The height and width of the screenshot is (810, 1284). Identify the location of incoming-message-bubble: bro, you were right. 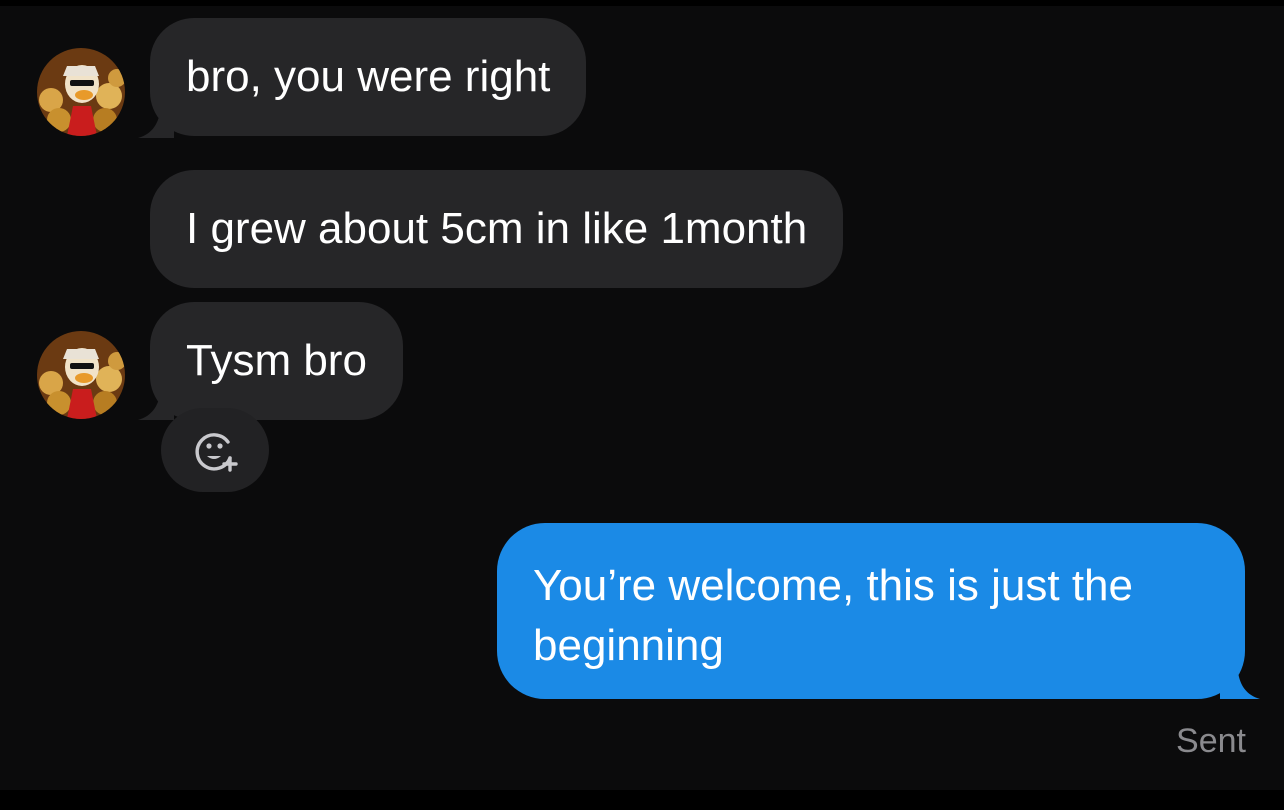
(368, 77).